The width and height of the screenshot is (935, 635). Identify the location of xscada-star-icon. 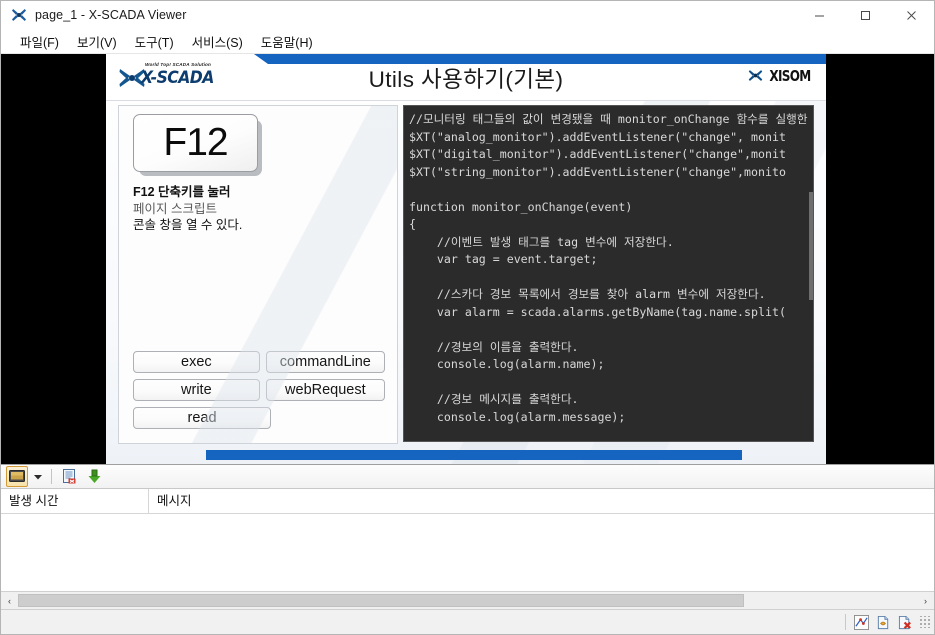
(19, 15).